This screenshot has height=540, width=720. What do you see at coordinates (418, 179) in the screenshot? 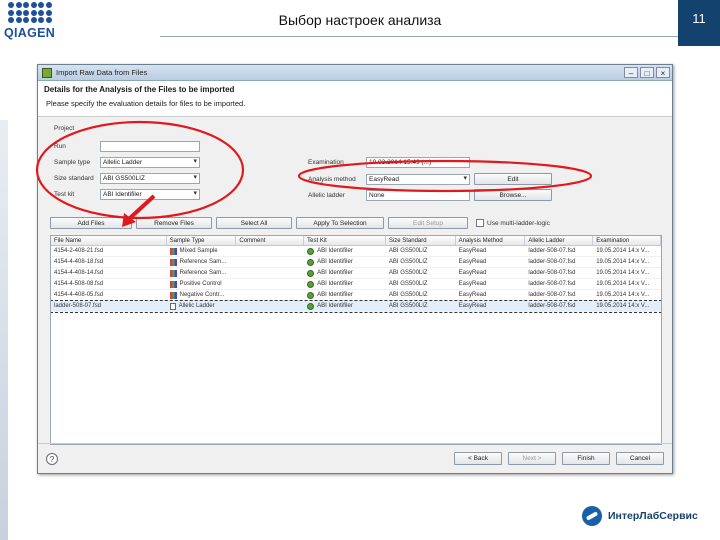
I see `analysis-method-select: EasyRead` at bounding box center [418, 179].